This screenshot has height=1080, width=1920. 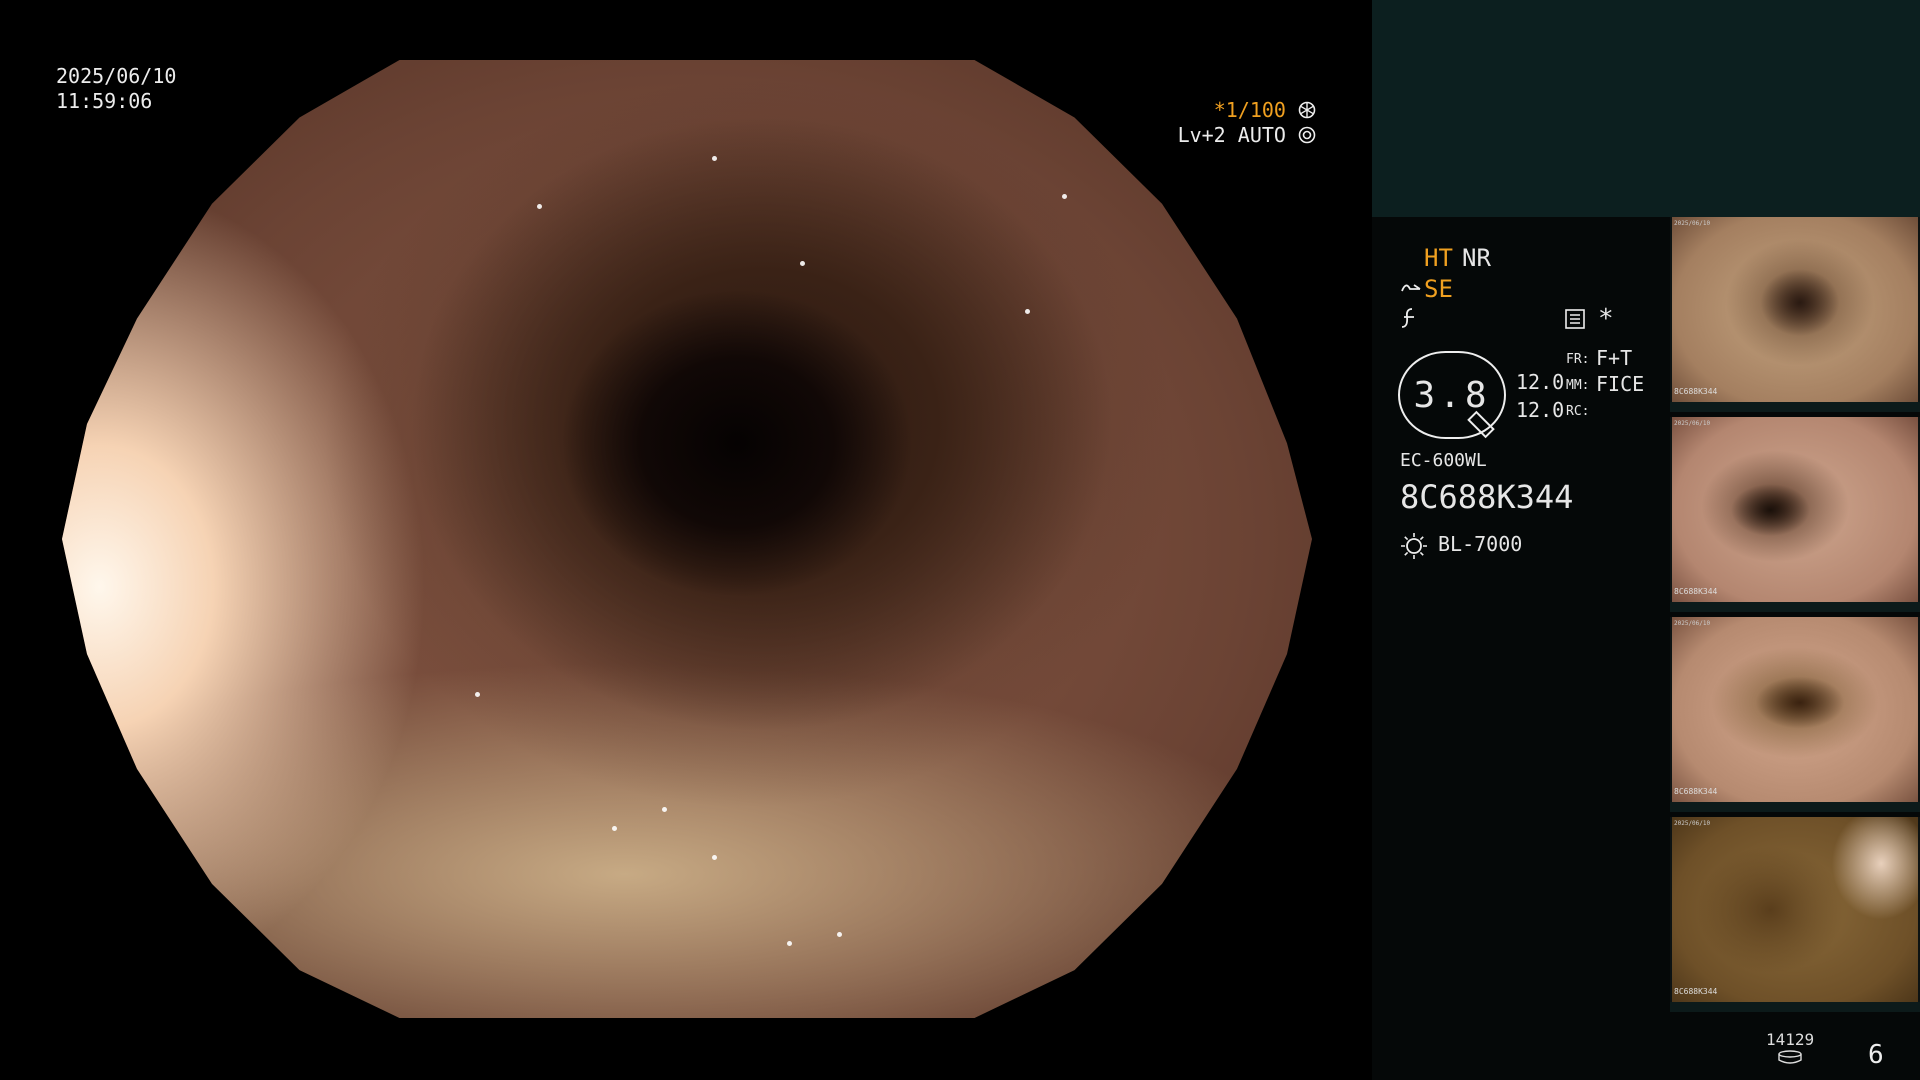 What do you see at coordinates (1476, 258) in the screenshot?
I see `nr-indicator: NR` at bounding box center [1476, 258].